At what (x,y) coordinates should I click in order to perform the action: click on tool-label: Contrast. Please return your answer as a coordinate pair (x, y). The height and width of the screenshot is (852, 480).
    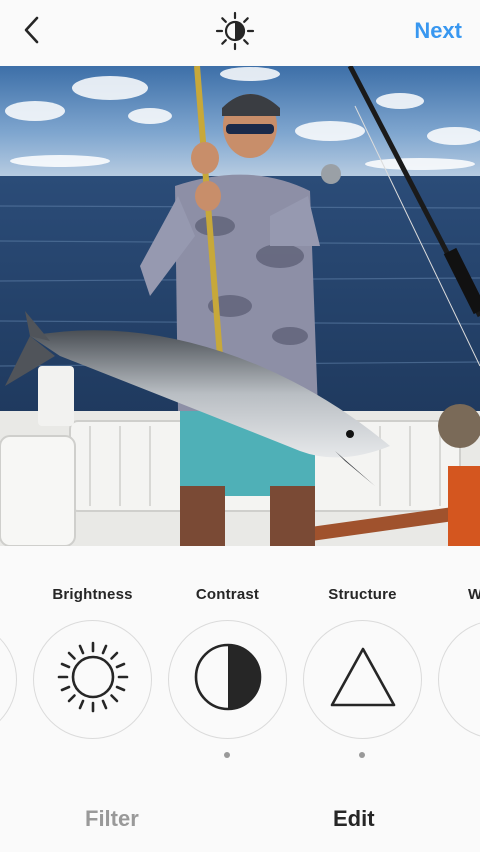
    Looking at the image, I should click on (227, 594).